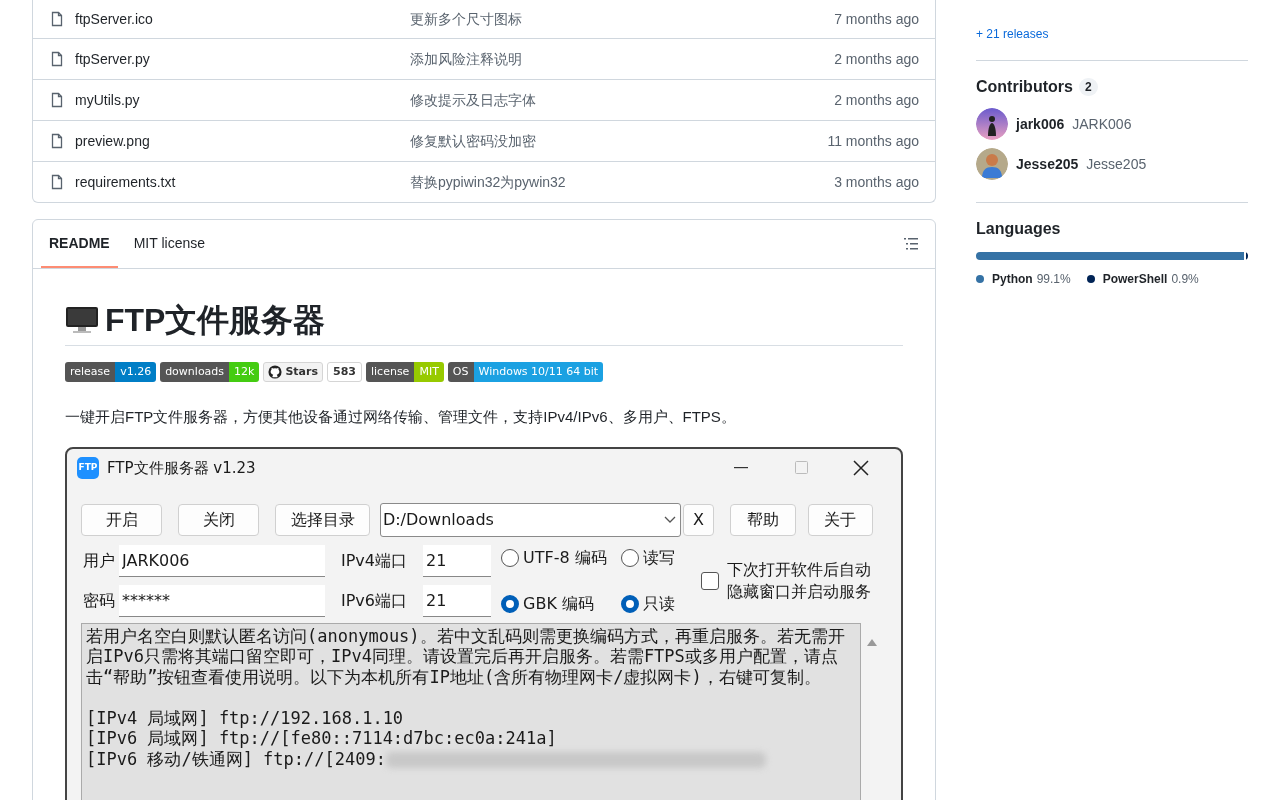 The height and width of the screenshot is (800, 1280). What do you see at coordinates (374, 600) in the screenshot?
I see `field-label: IPv6端口` at bounding box center [374, 600].